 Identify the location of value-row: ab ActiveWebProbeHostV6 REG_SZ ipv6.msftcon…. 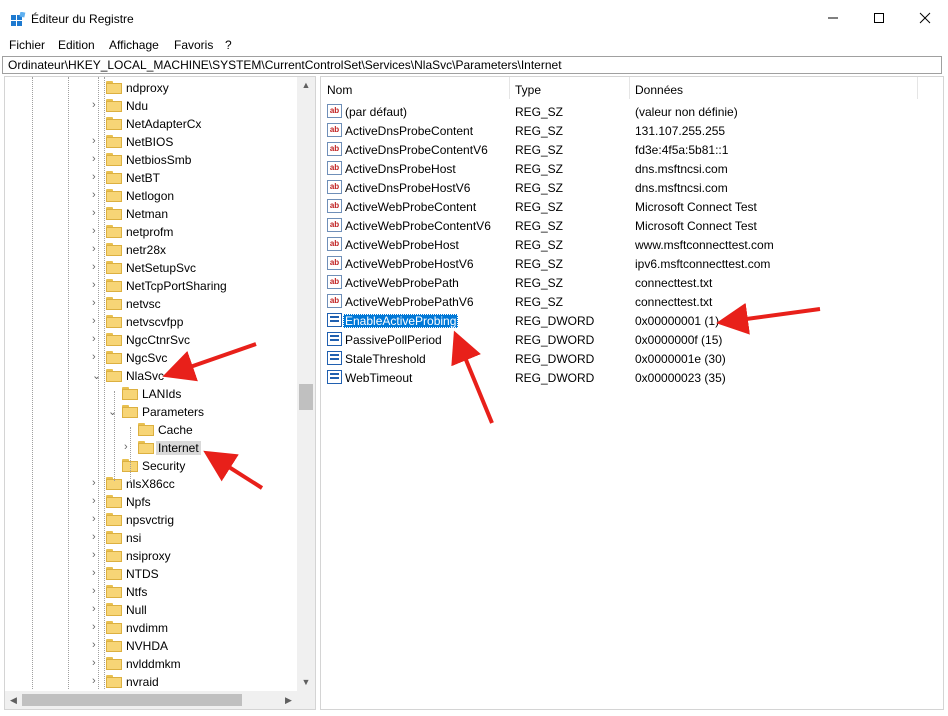
(631, 263).